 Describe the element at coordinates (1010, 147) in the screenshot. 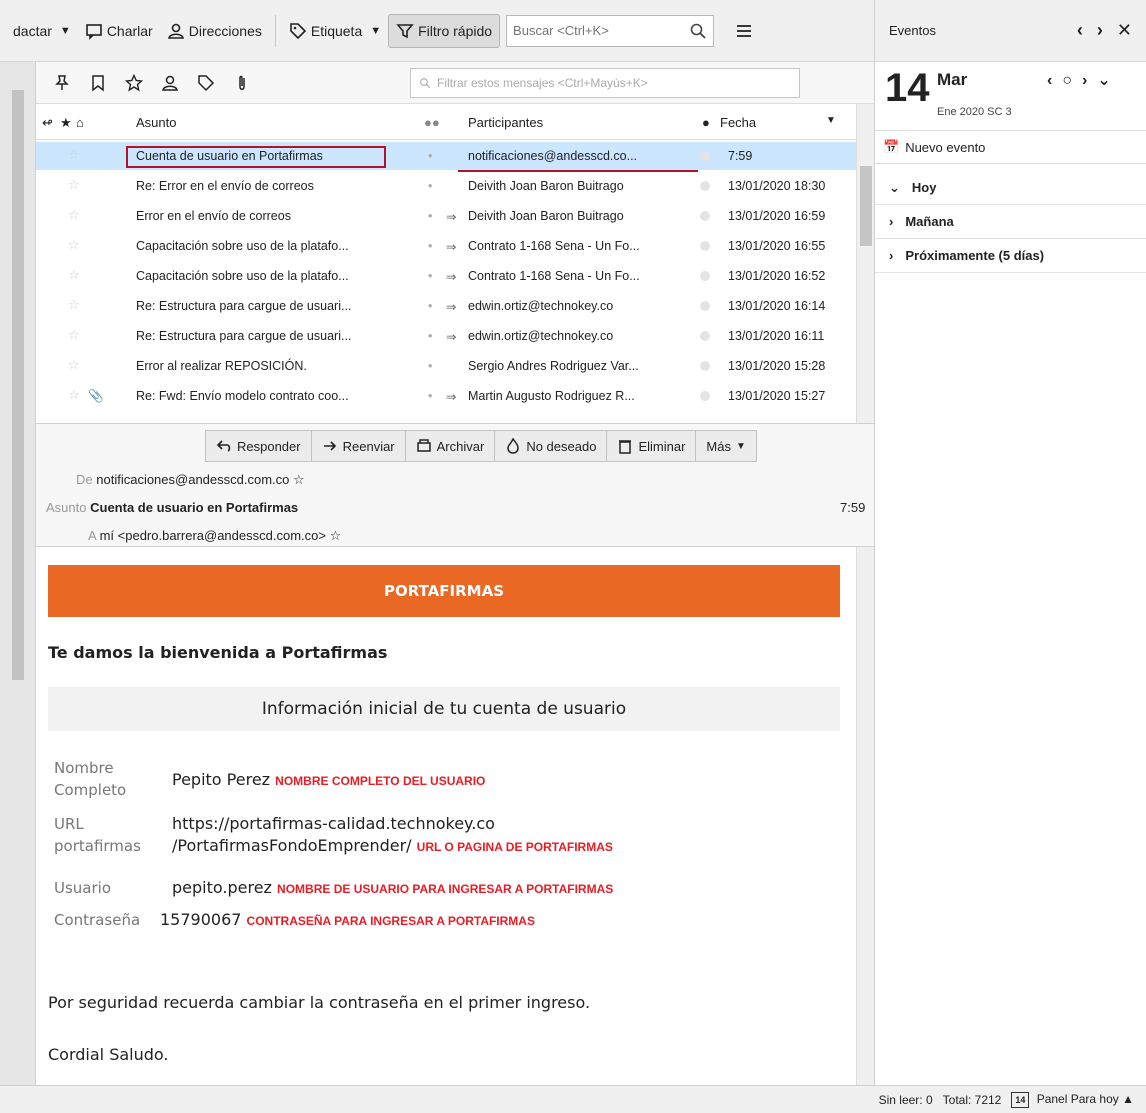

I see `new-event-button: 📅 Nuevo evento` at that location.